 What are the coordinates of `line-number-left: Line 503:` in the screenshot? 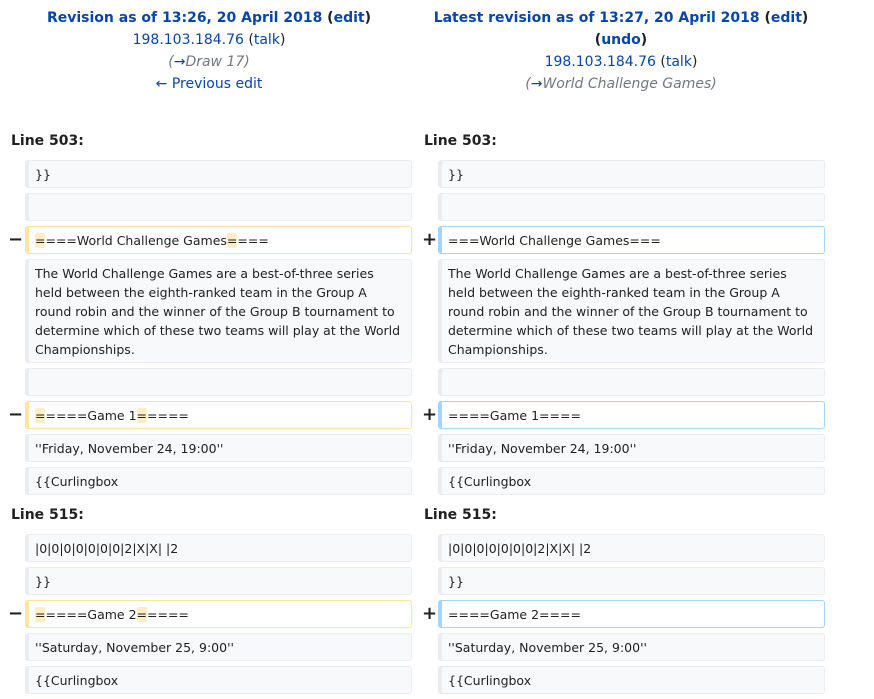 It's located at (47, 141).